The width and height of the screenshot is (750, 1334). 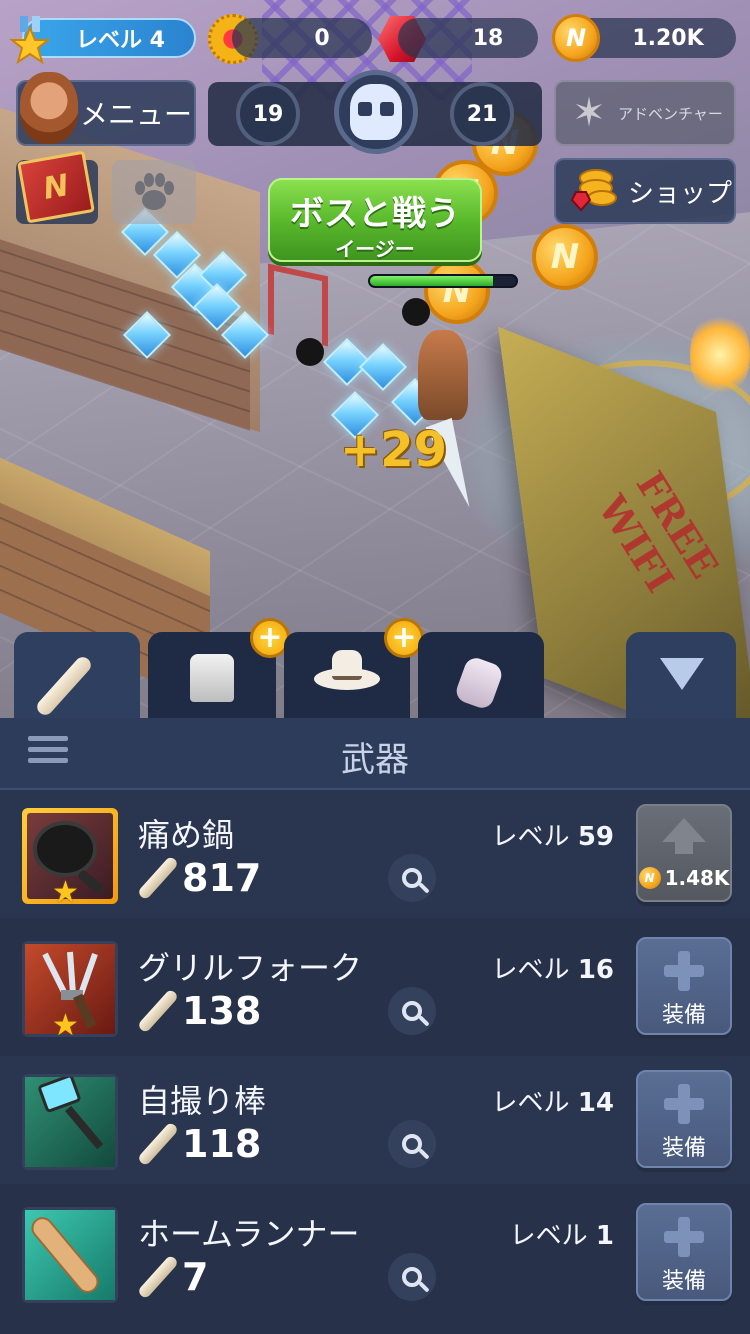 I want to click on tab-armor: +, so click(x=219, y=668).